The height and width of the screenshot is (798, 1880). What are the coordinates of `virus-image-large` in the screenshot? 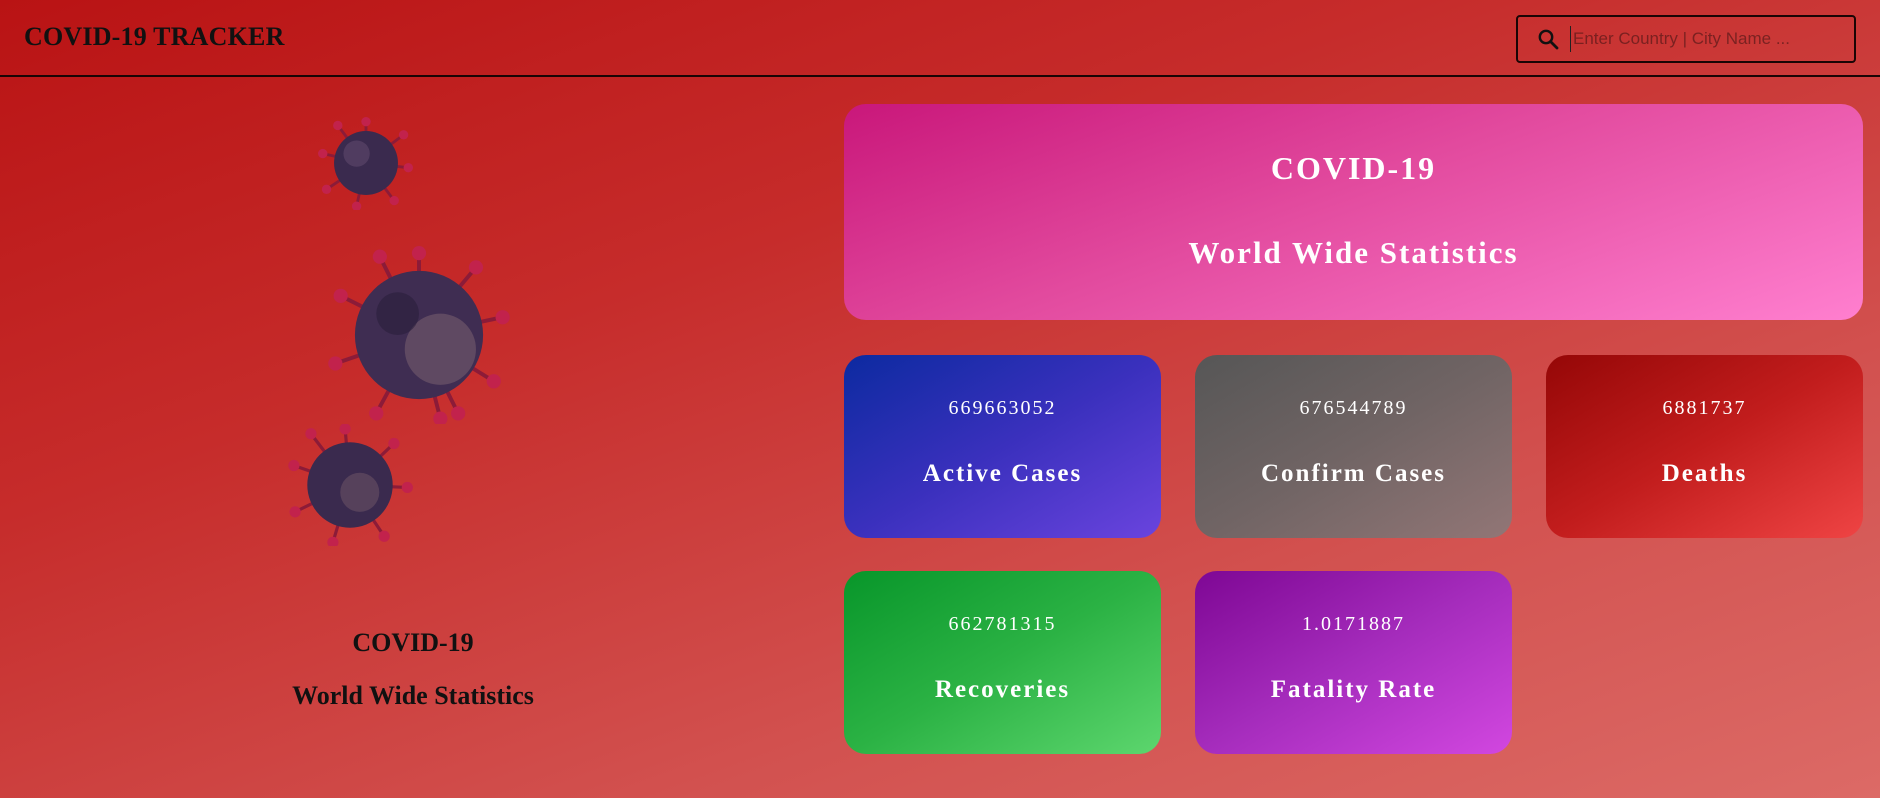 It's located at (419, 335).